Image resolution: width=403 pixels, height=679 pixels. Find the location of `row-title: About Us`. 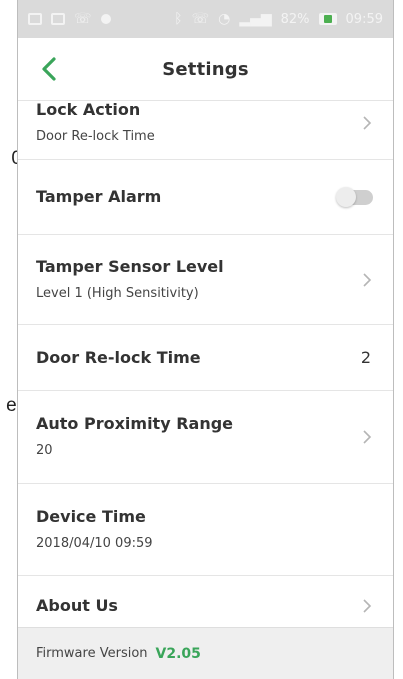

row-title: About Us is located at coordinates (77, 605).